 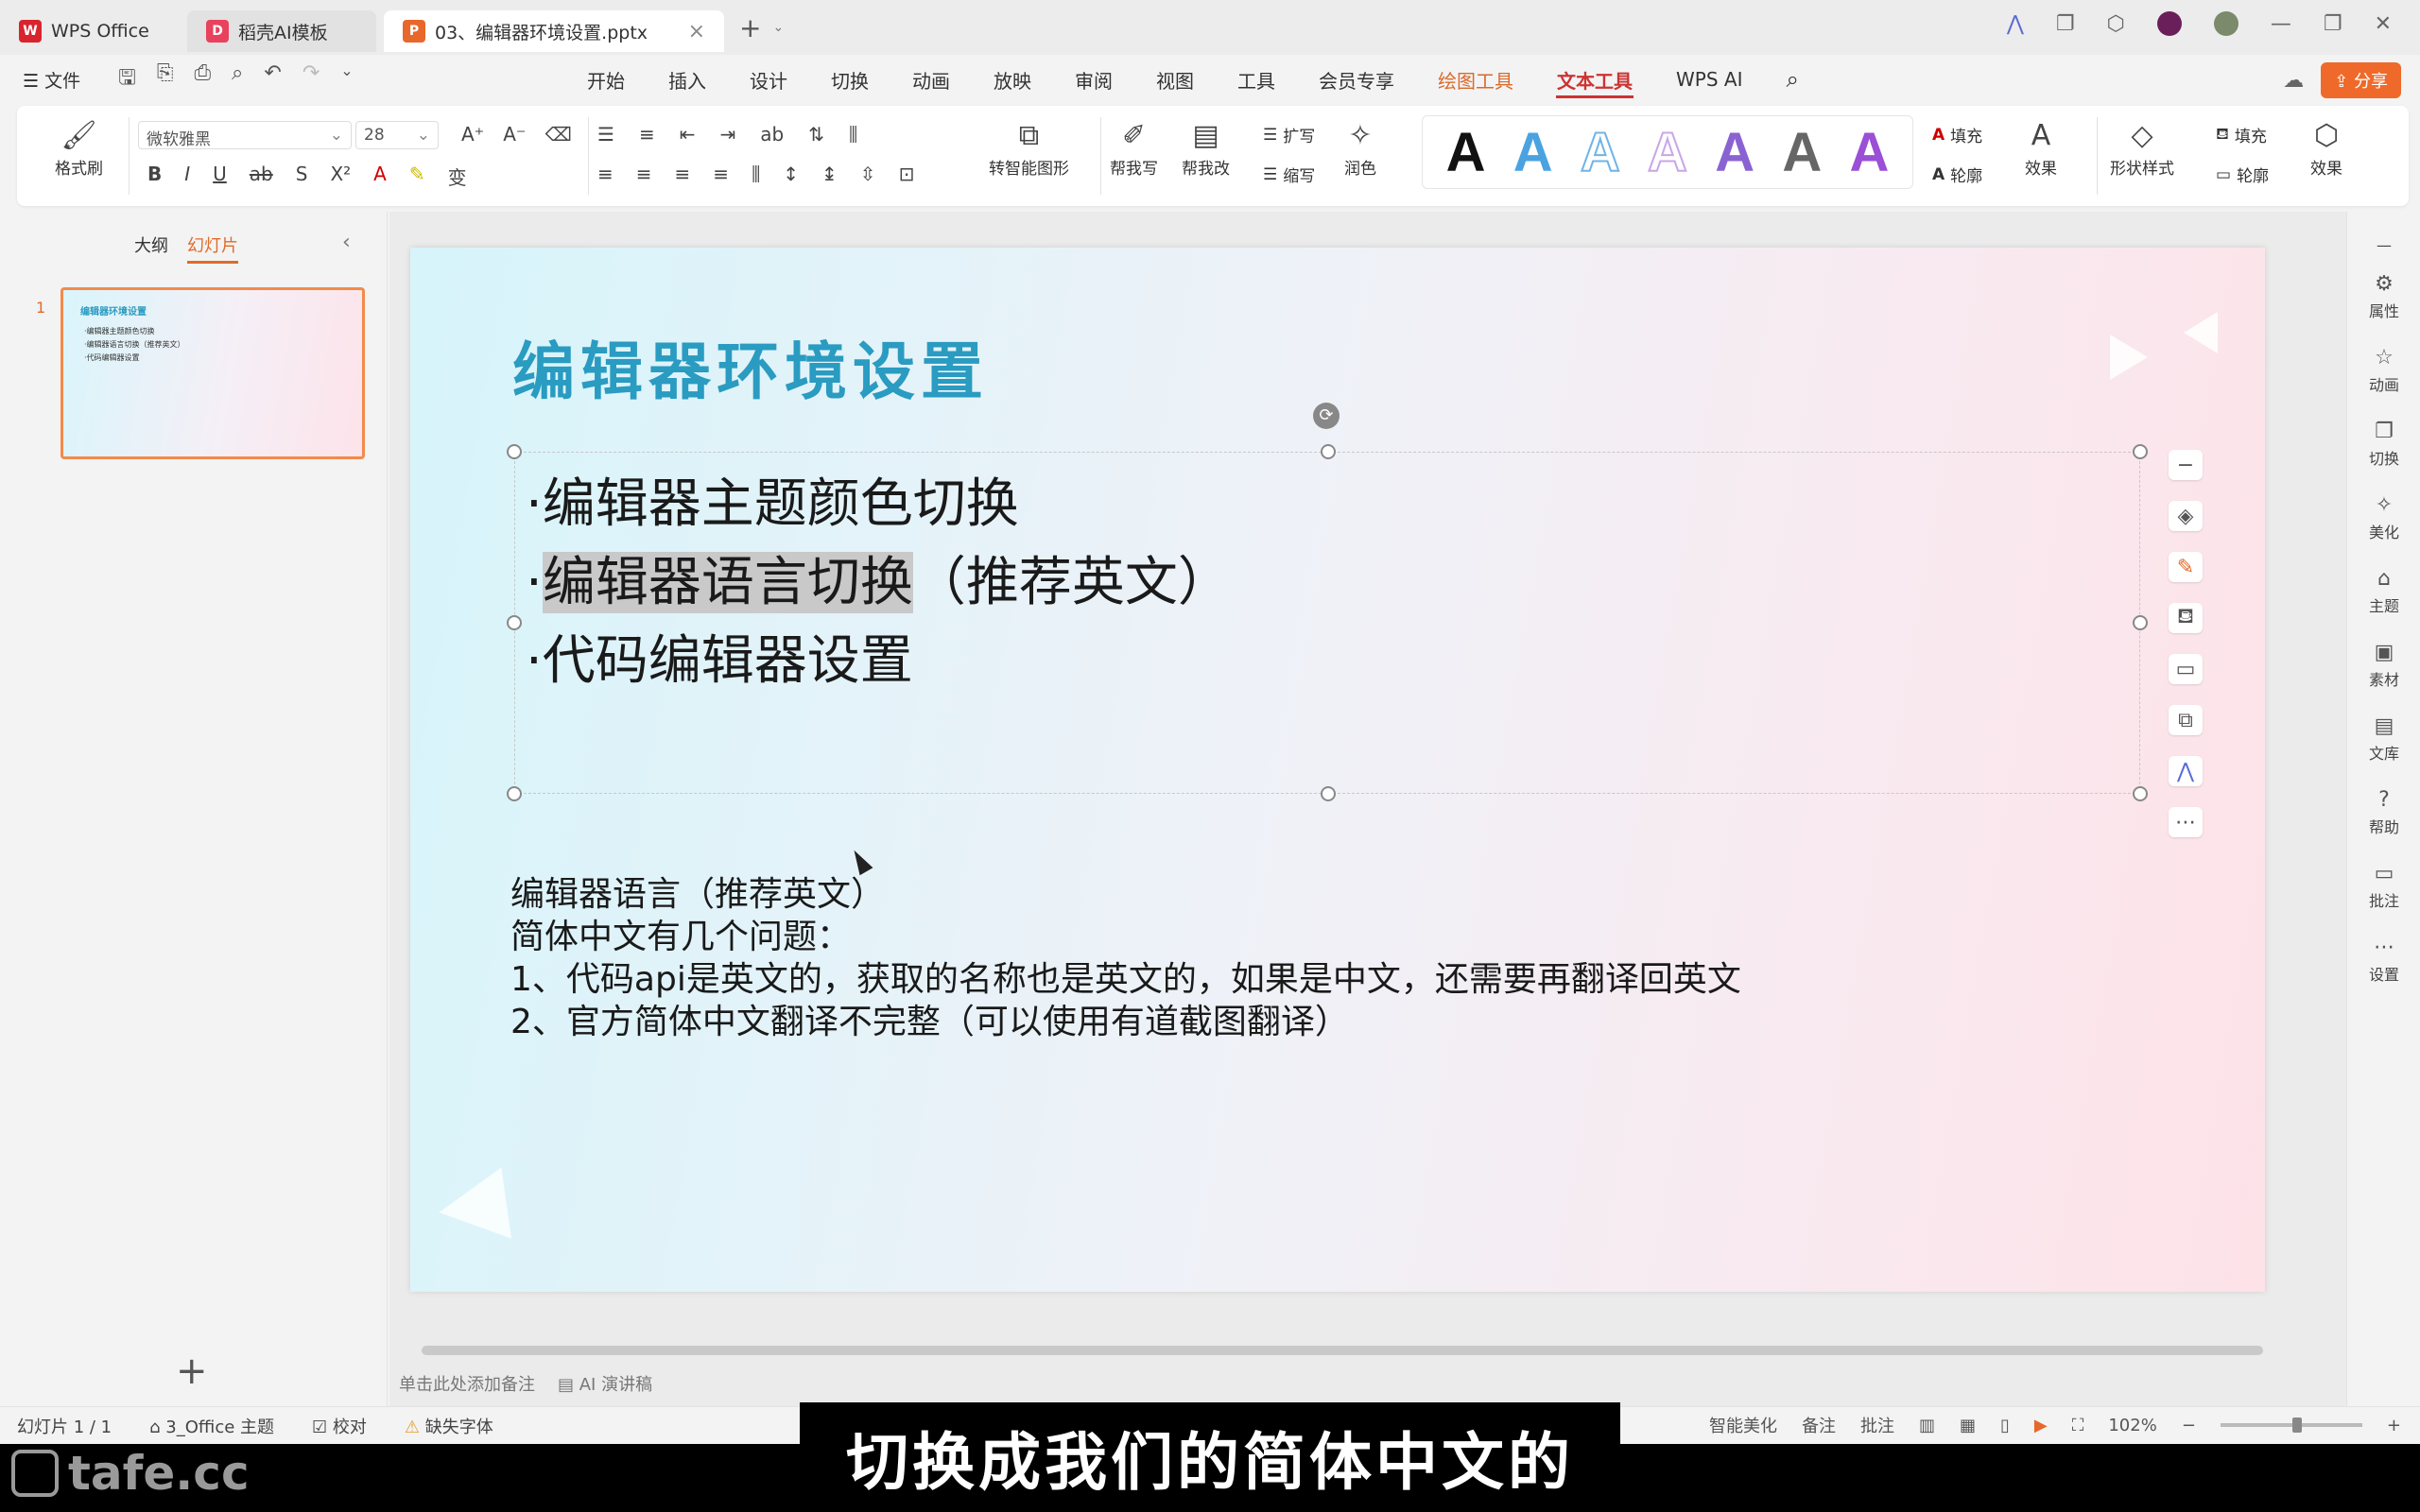 What do you see at coordinates (151, 248) in the screenshot?
I see `tab-outline: 大纲` at bounding box center [151, 248].